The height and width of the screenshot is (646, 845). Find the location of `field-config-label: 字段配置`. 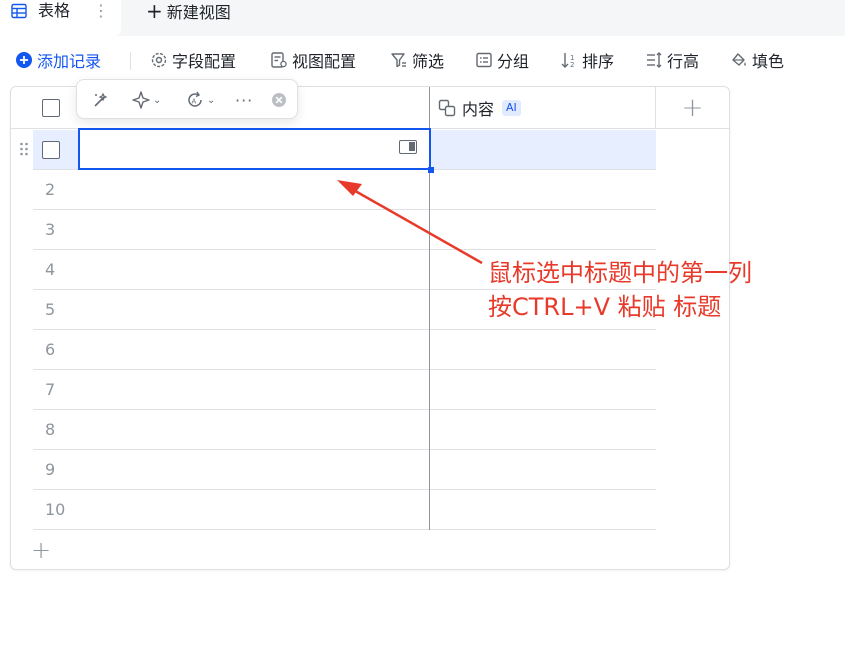

field-config-label: 字段配置 is located at coordinates (204, 61).